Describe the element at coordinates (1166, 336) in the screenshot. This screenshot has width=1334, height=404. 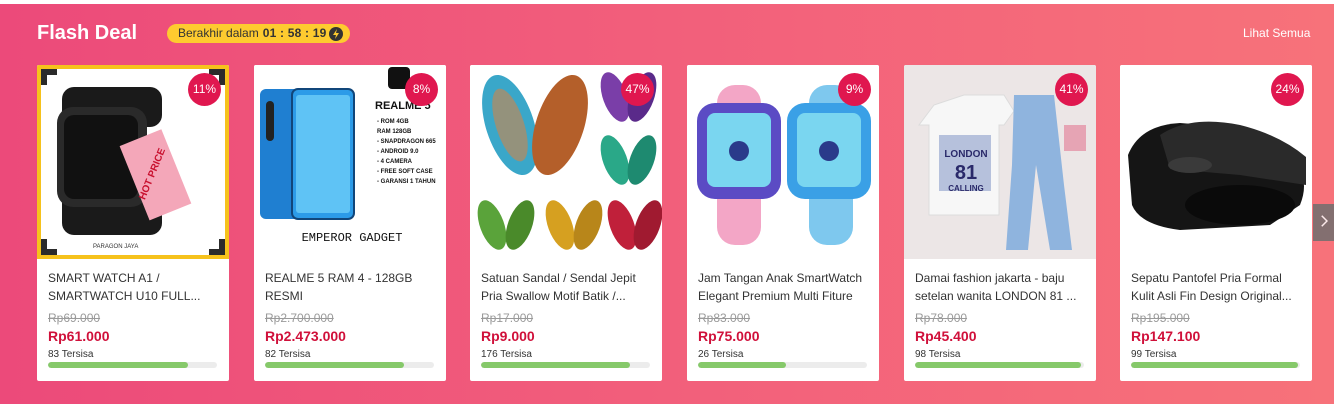
I see `sale-price: Rp147.100` at that location.